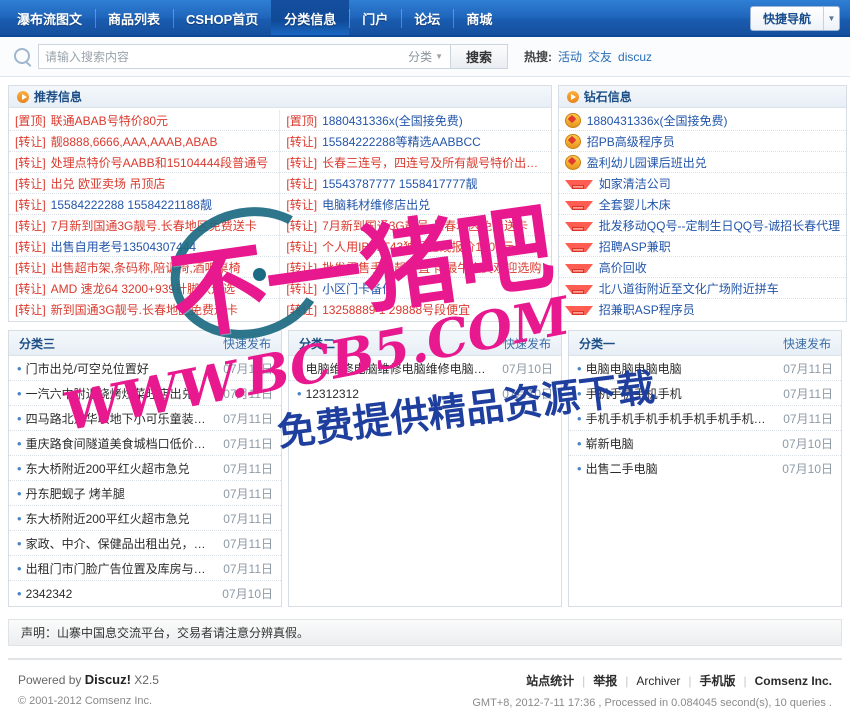  I want to click on quick-post-link: 快速发布, so click(527, 343).